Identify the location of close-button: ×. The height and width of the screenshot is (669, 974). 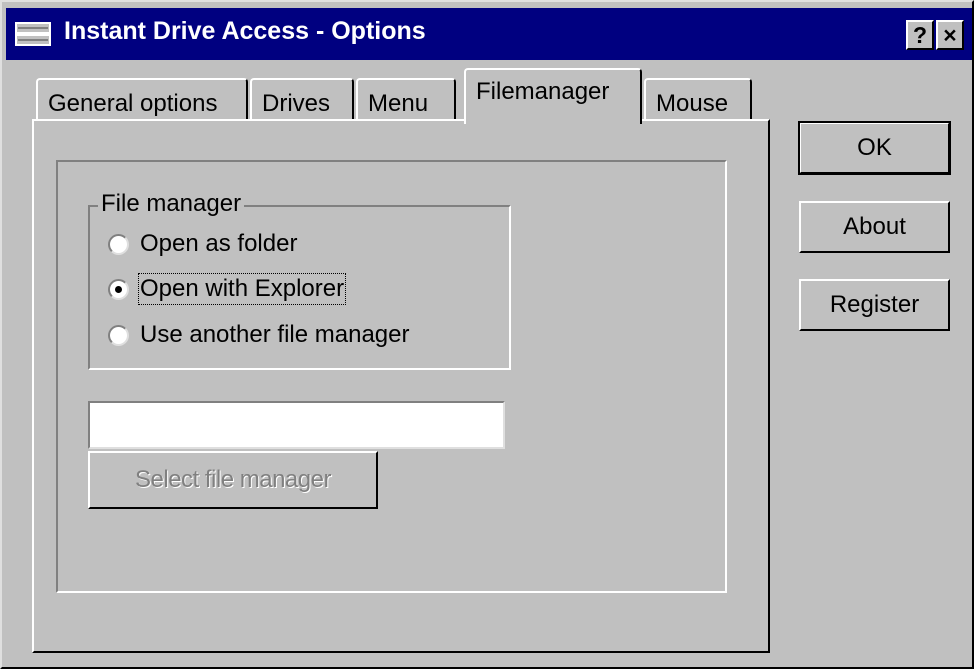
(950, 35).